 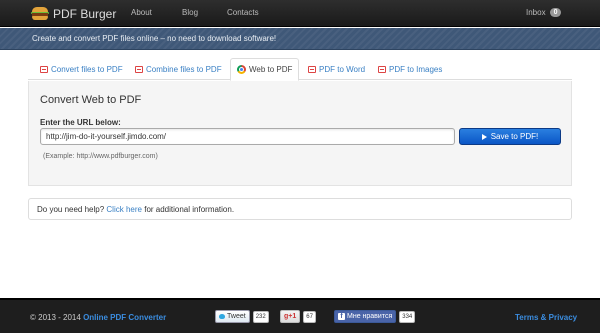 I want to click on brand-logo-link: PDF Burger, so click(x=74, y=13).